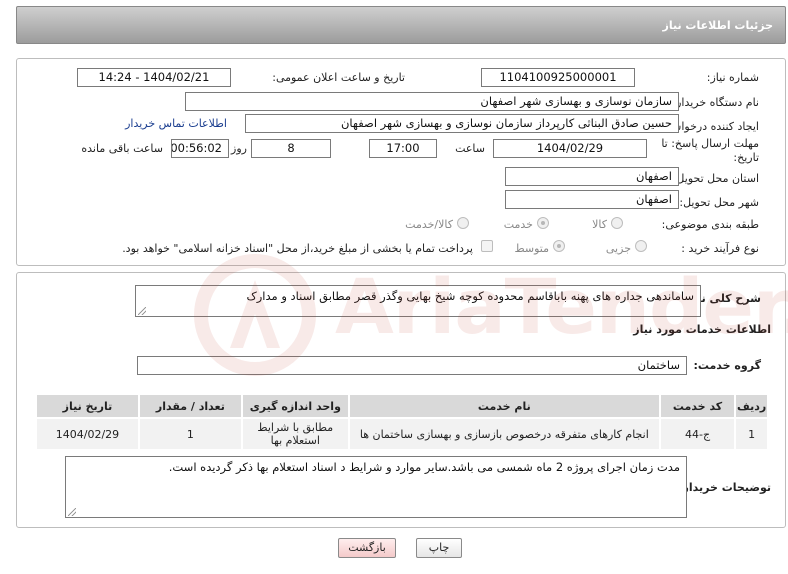 The image size is (788, 574). I want to click on days-field: 8, so click(291, 148).